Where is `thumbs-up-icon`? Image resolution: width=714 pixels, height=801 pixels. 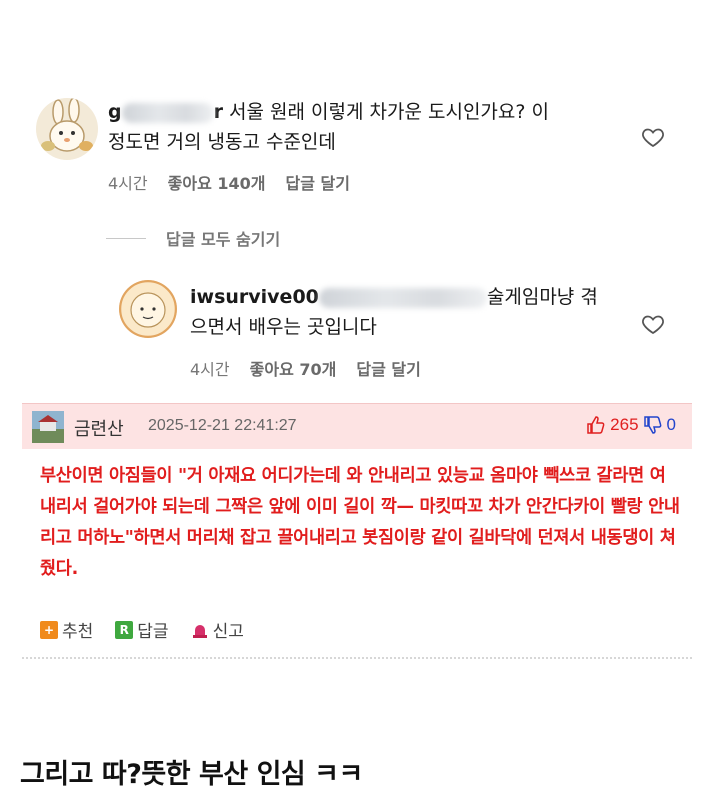 thumbs-up-icon is located at coordinates (596, 425).